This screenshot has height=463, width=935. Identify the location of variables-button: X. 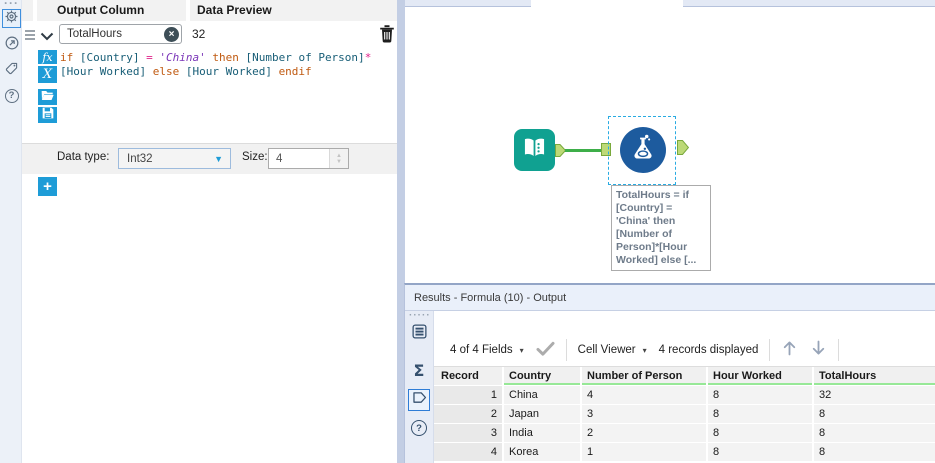
(47, 74).